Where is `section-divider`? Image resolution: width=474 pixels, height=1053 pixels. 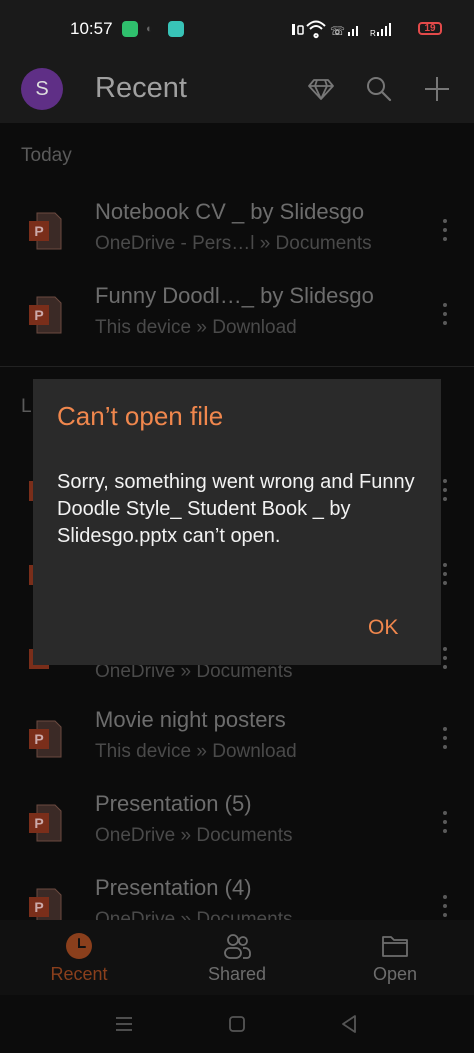
section-divider is located at coordinates (237, 366).